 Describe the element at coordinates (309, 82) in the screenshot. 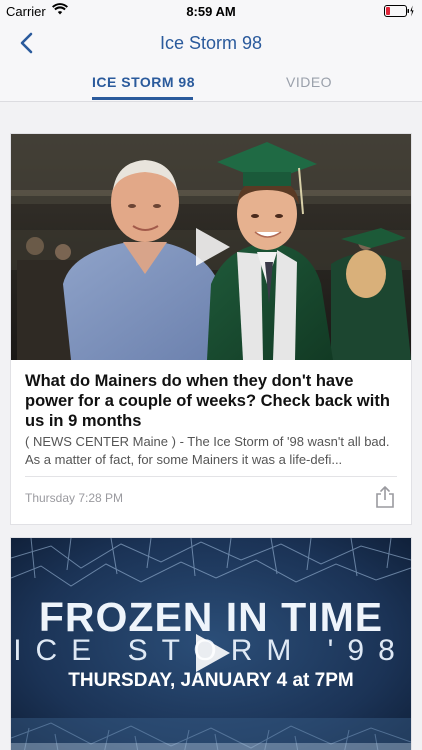

I see `tab-video: VIDEO` at that location.